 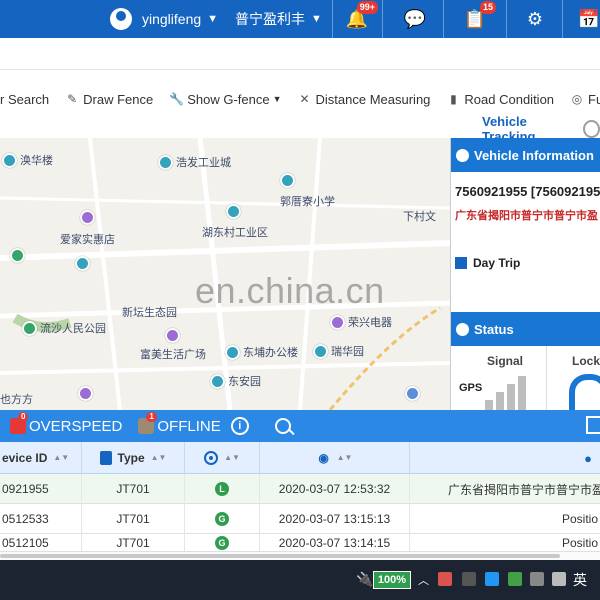 I want to click on map-poi: 流沙人民公园, so click(x=64, y=328).